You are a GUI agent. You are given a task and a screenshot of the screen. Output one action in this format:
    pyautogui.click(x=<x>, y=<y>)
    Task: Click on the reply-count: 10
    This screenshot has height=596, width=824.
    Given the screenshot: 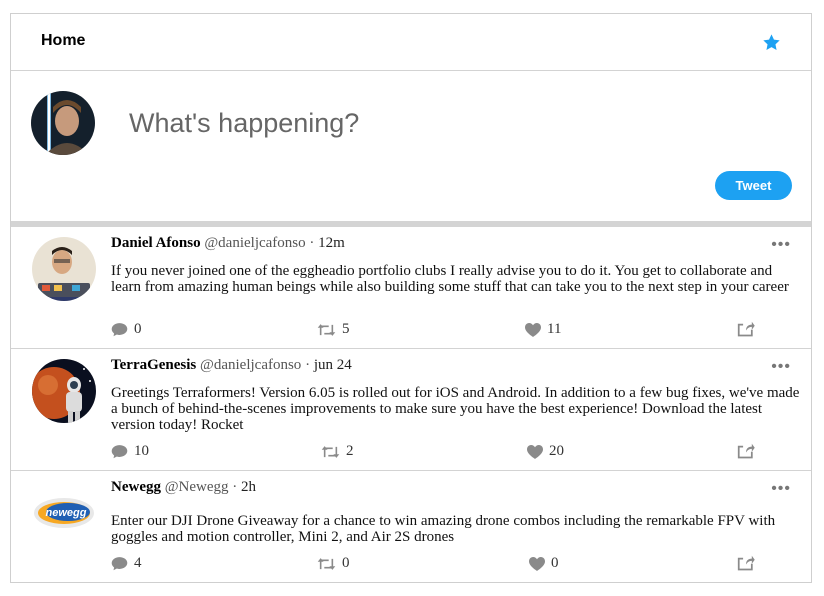 What is the action you would take?
    pyautogui.click(x=141, y=451)
    